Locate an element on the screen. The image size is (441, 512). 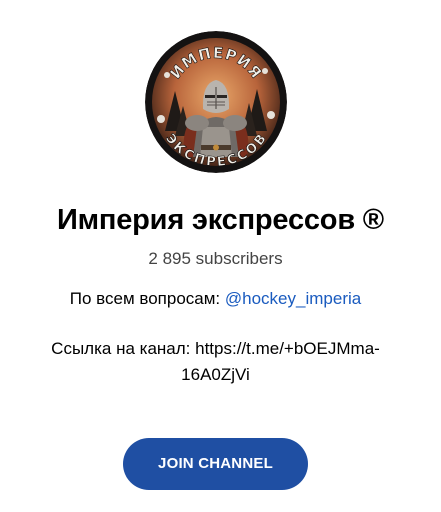
description-prefix: По всем вопросам: is located at coordinates (147, 298).